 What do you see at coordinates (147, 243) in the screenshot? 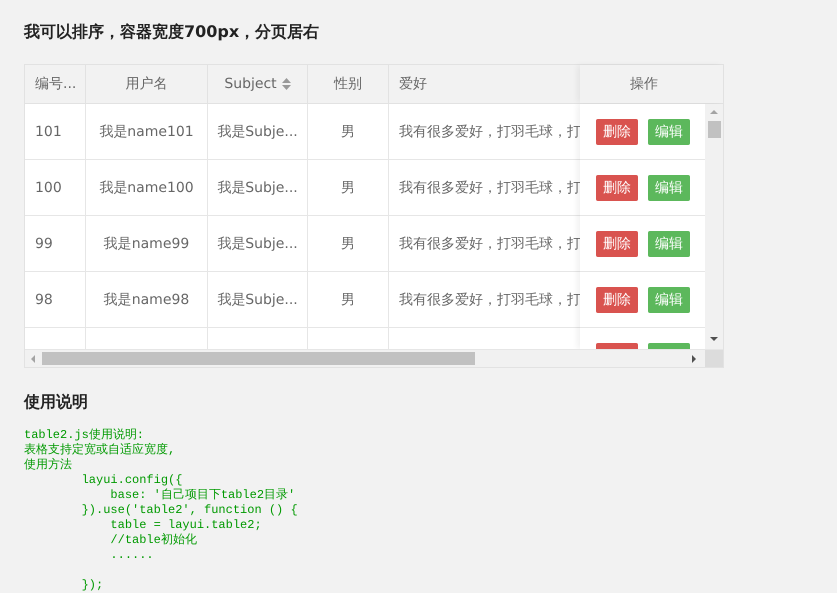
I see `table-cell: 我是name99` at bounding box center [147, 243].